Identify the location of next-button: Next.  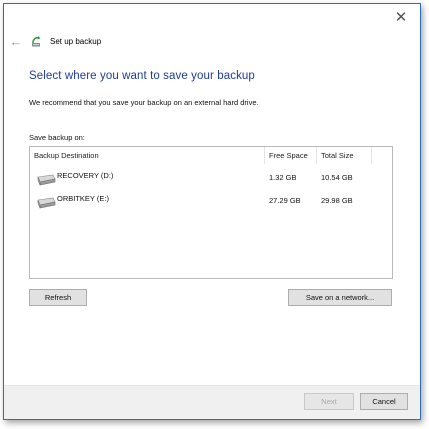
(329, 401).